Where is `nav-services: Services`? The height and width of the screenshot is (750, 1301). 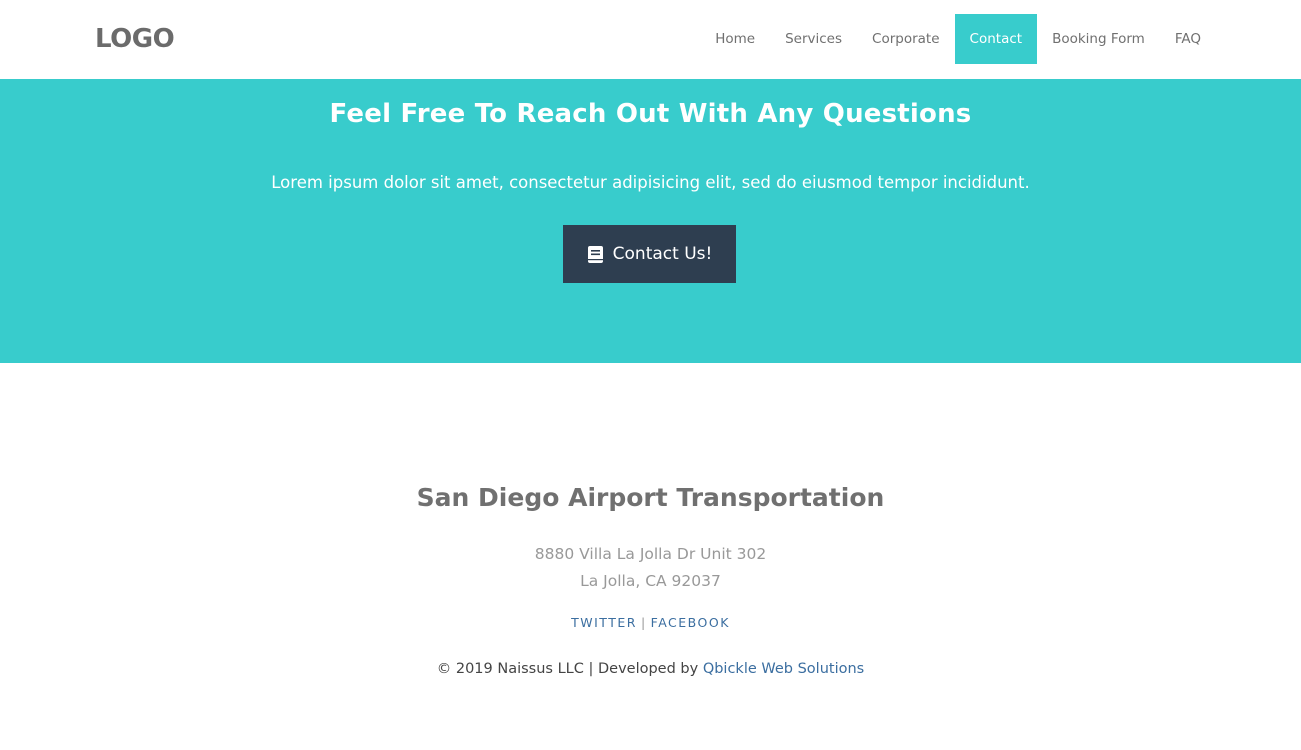 nav-services: Services is located at coordinates (813, 39).